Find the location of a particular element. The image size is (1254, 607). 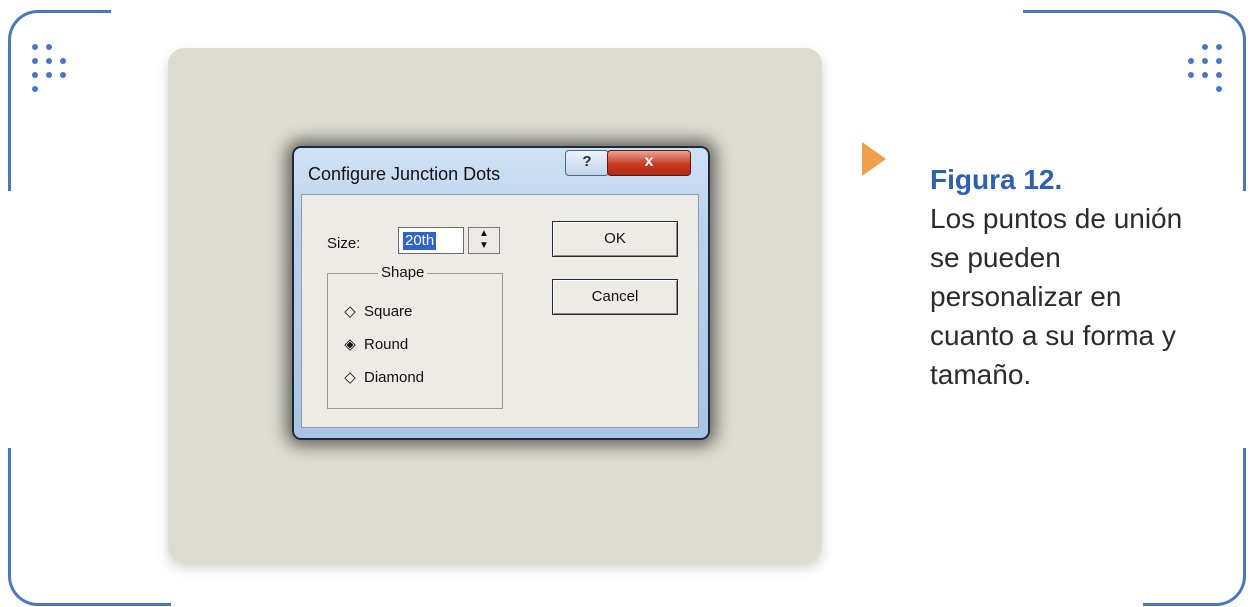

radio-selected-diamond-icon: ◈ is located at coordinates (350, 344).